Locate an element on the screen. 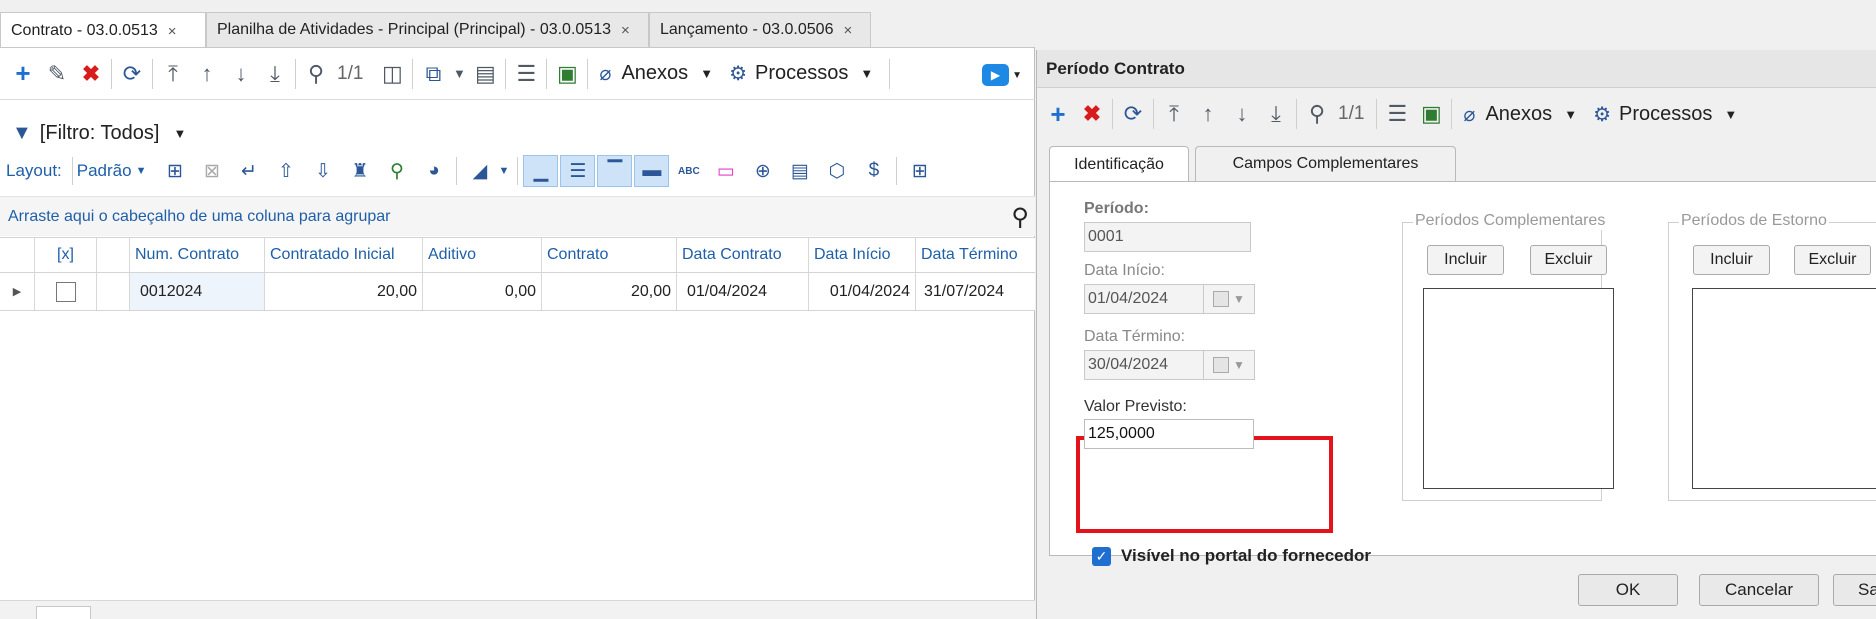  header-panel-icon: ▔ is located at coordinates (615, 171).